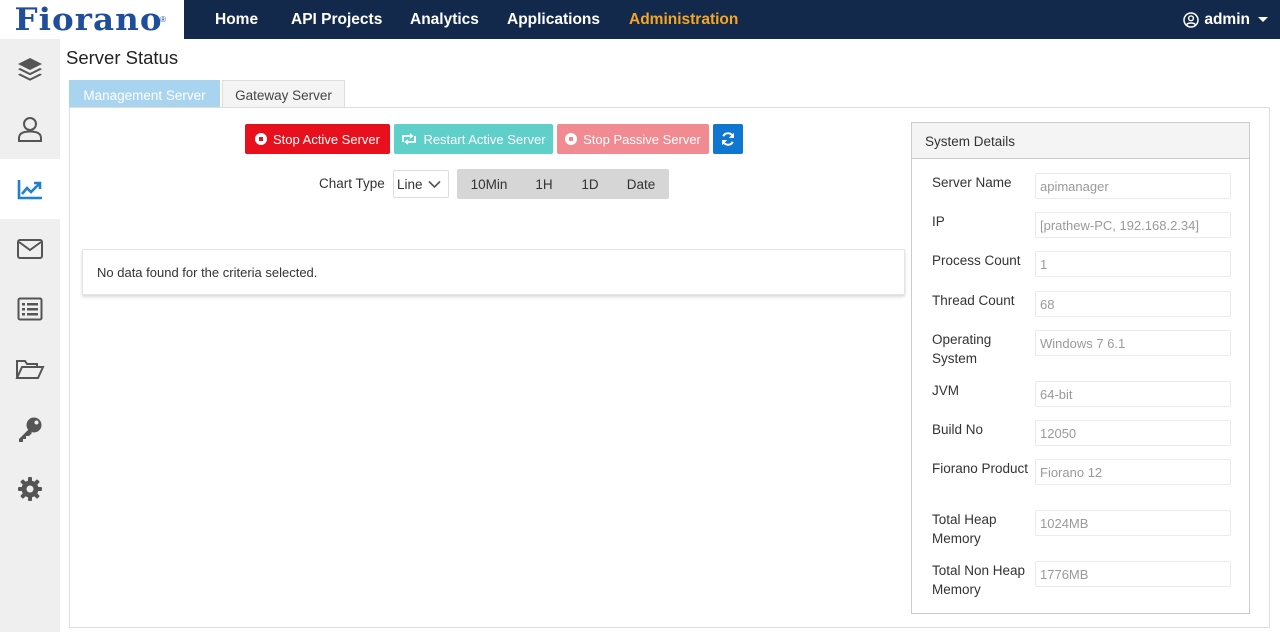  What do you see at coordinates (641, 184) in the screenshot?
I see `range-date-button: Date` at bounding box center [641, 184].